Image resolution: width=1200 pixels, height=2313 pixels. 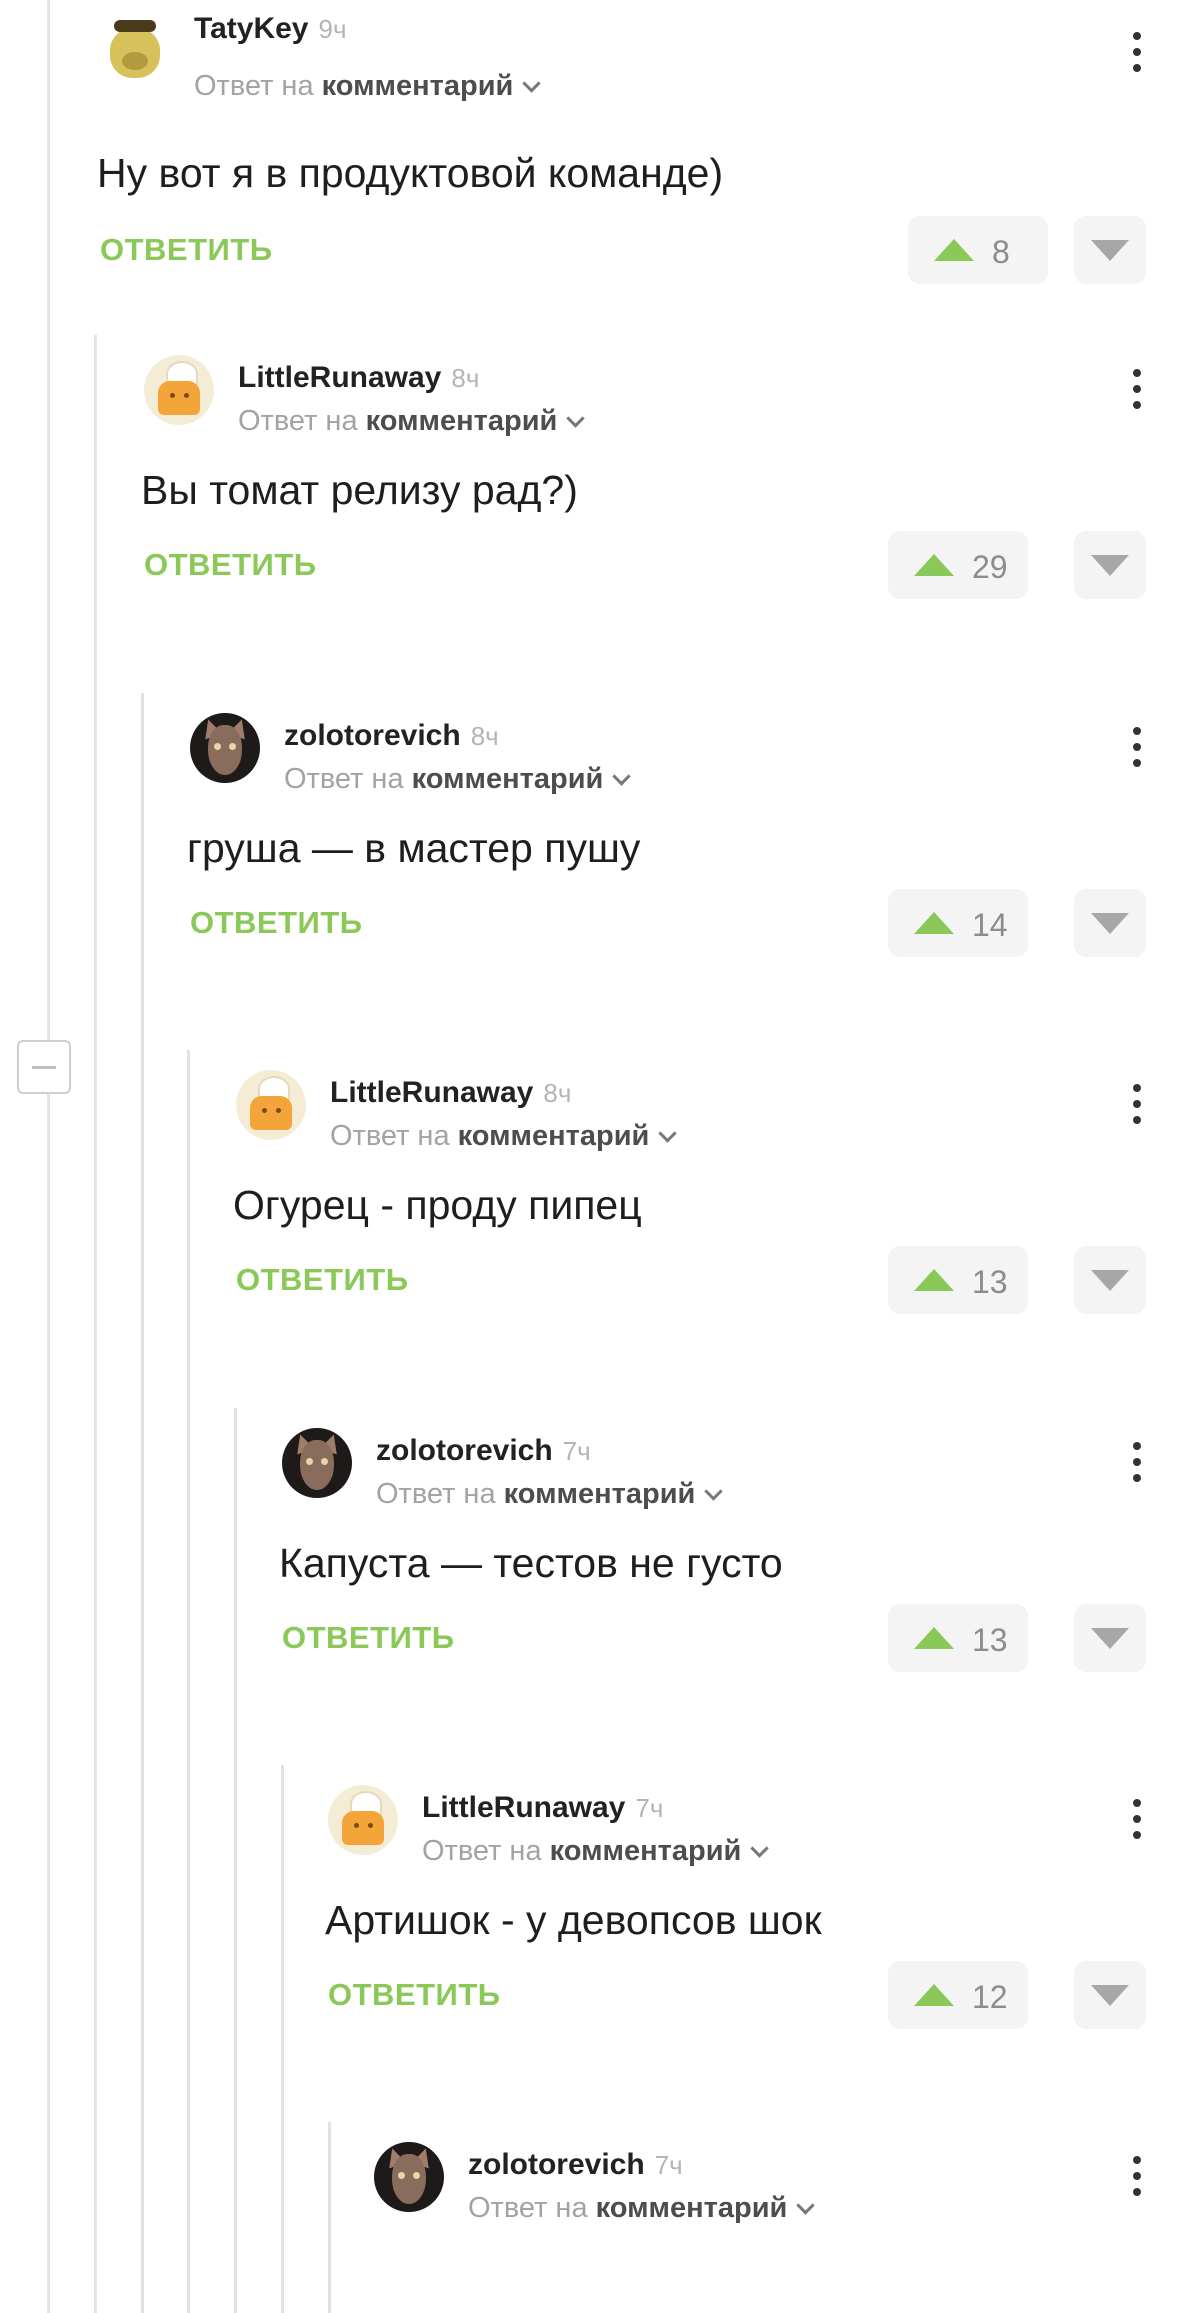 What do you see at coordinates (542, 1808) in the screenshot?
I see `username: LittleRunaway 7ч` at bounding box center [542, 1808].